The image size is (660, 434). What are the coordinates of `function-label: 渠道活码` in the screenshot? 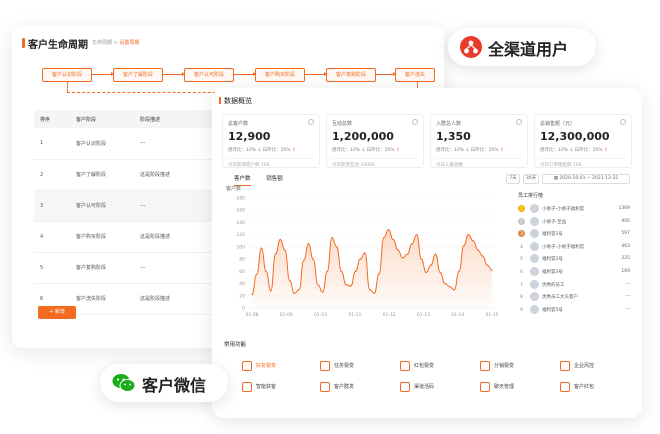 It's located at (424, 387).